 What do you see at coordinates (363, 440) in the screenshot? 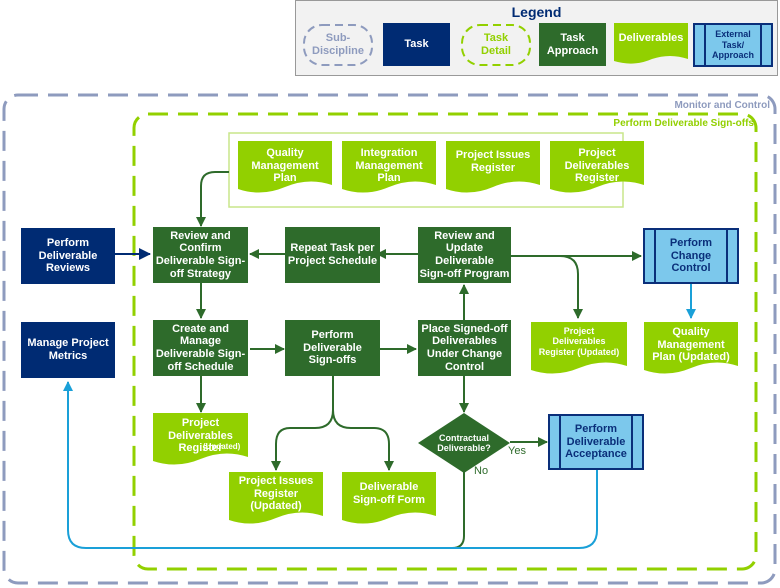
I see `connector-perform-to-signoff-form` at bounding box center [363, 440].